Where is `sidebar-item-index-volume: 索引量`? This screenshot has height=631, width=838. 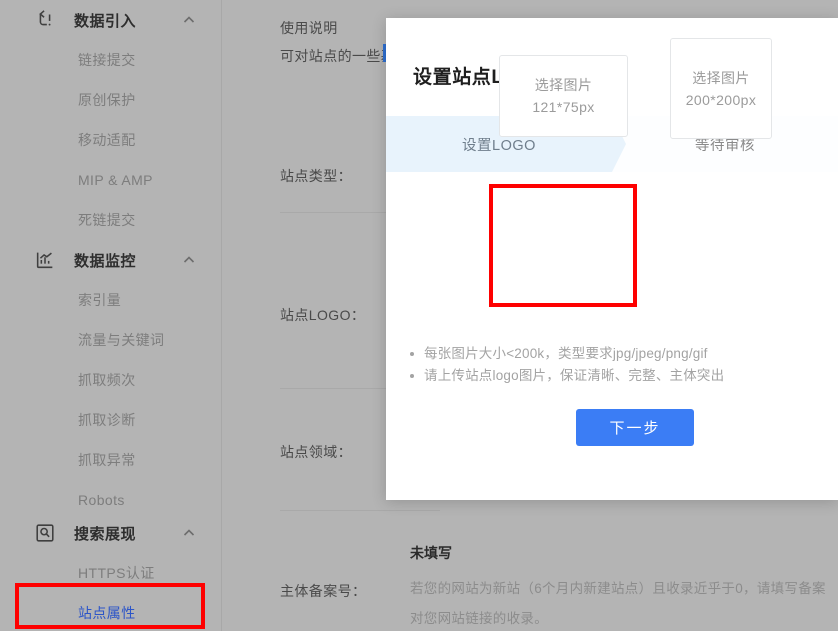
sidebar-item-index-volume: 索引量 is located at coordinates (111, 300).